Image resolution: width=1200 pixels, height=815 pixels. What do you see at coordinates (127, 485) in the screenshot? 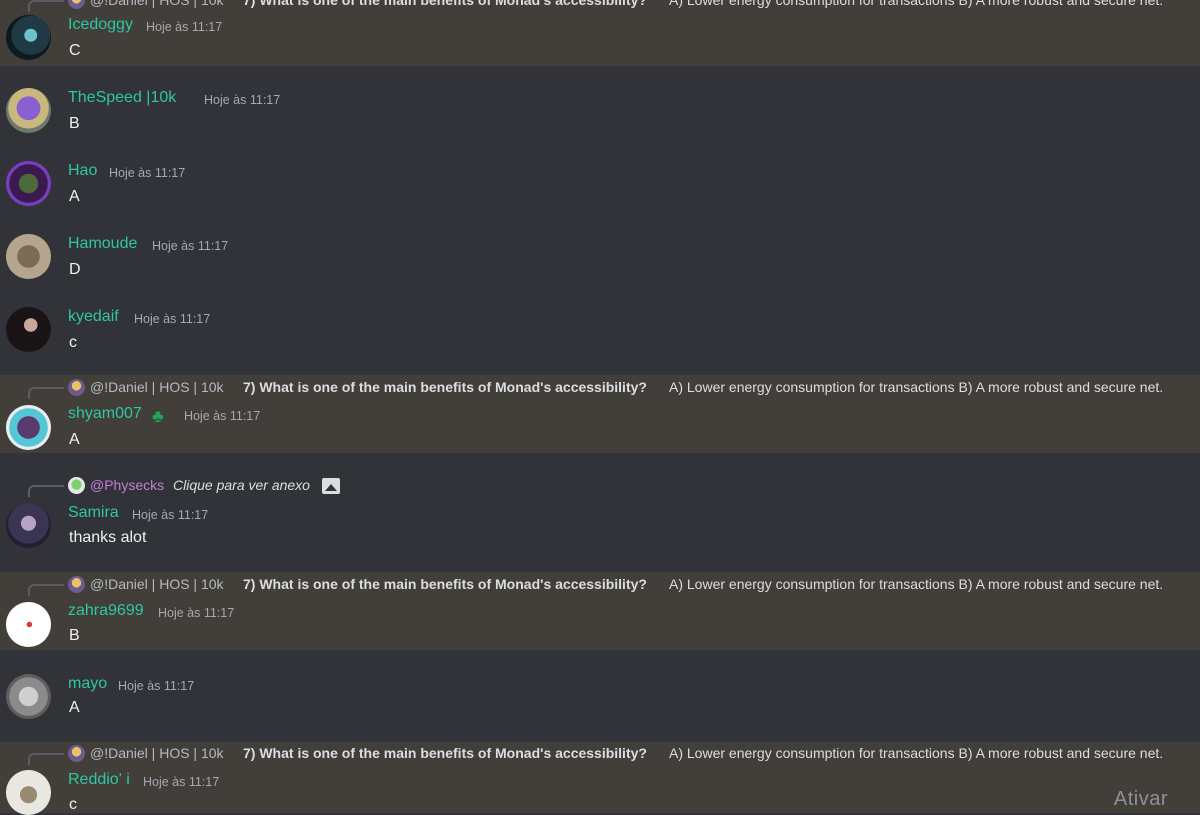
I see `reply-author: @Physecks` at bounding box center [127, 485].